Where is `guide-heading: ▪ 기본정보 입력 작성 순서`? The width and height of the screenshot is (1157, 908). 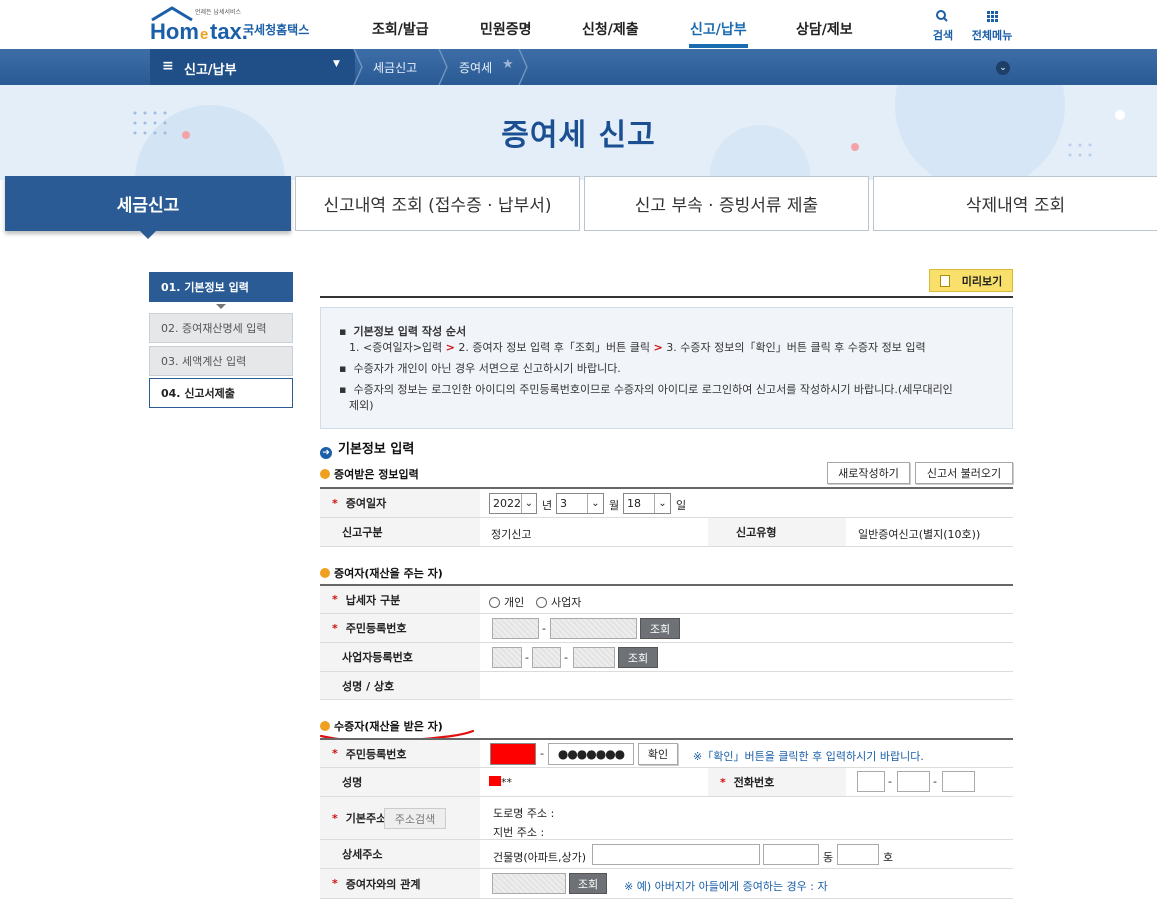 guide-heading: ▪ 기본정보 입력 작성 순서 is located at coordinates (403, 331).